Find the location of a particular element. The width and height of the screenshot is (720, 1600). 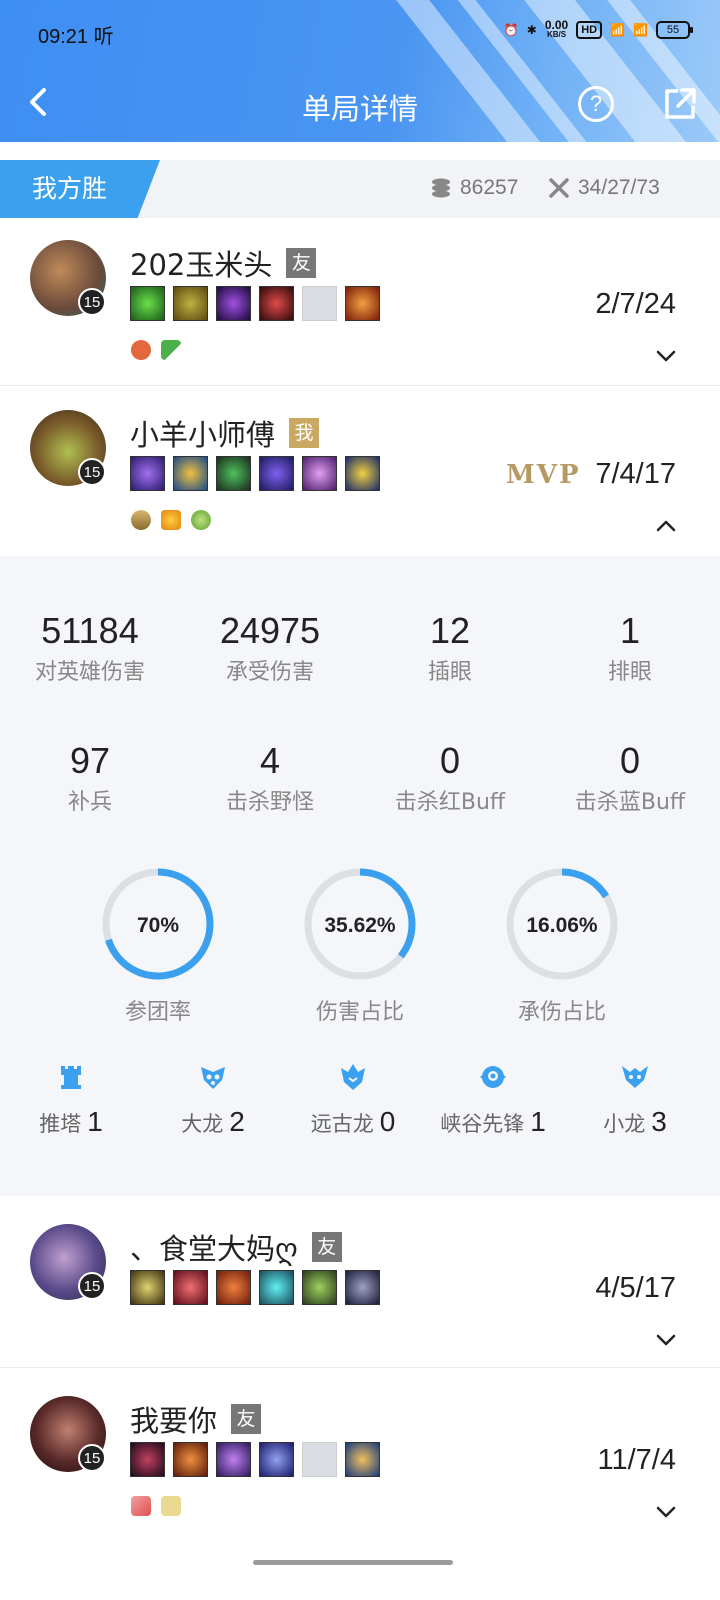

ring-kill-participation: 70% 参团率 is located at coordinates (158, 945).